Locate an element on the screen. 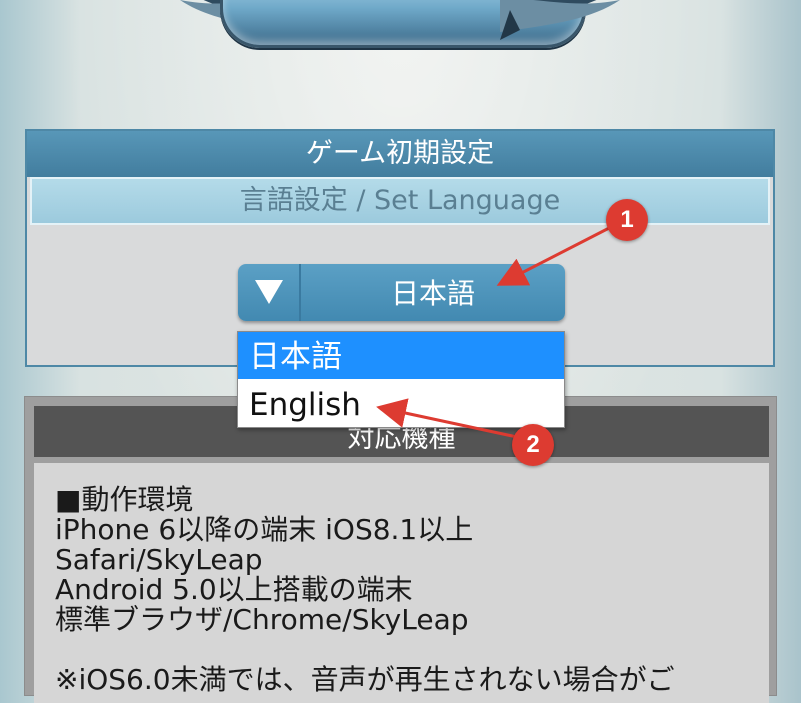  annotation-badge-2: 2 is located at coordinates (533, 445).